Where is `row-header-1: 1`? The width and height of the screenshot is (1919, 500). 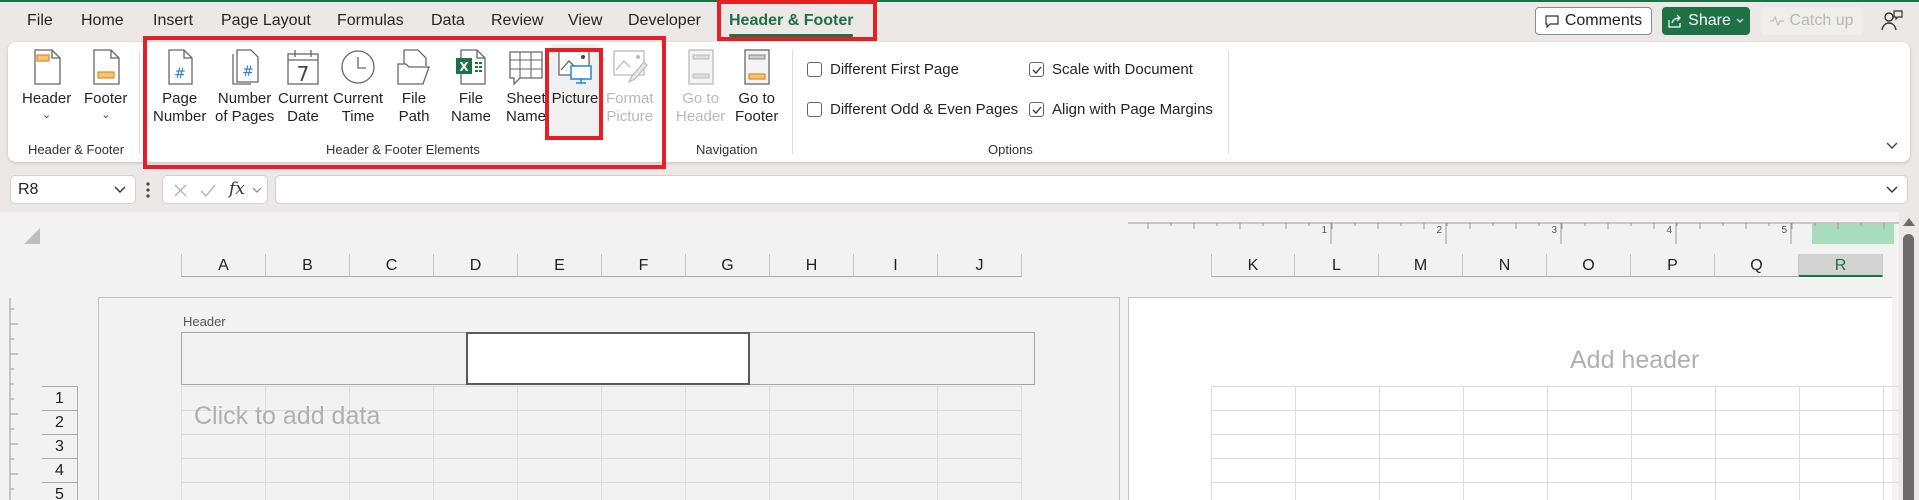 row-header-1: 1 is located at coordinates (60, 398).